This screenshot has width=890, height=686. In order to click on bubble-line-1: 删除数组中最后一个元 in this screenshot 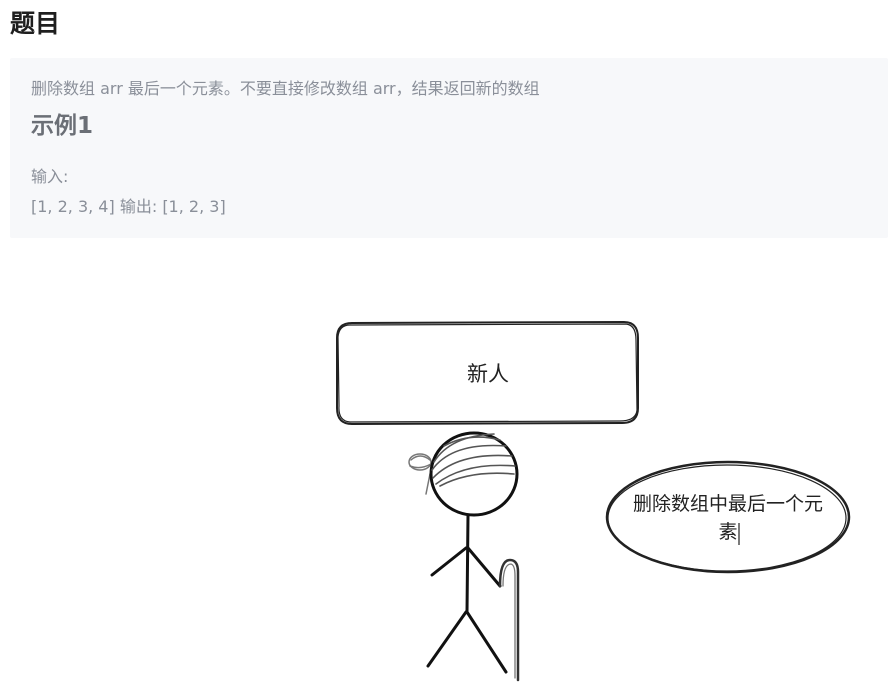, I will do `click(728, 504)`.